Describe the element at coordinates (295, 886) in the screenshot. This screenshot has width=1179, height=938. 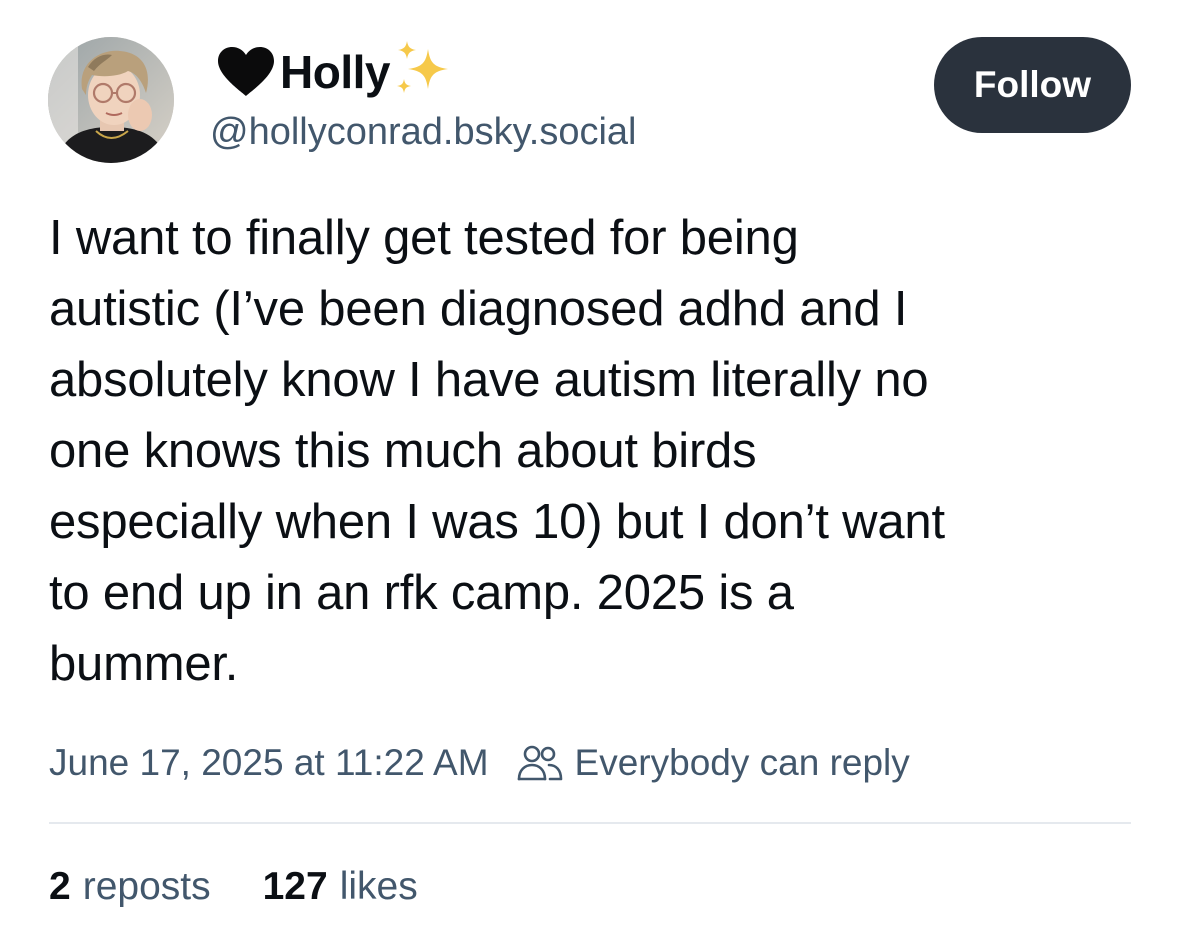
I see `likes-count: 127` at that location.